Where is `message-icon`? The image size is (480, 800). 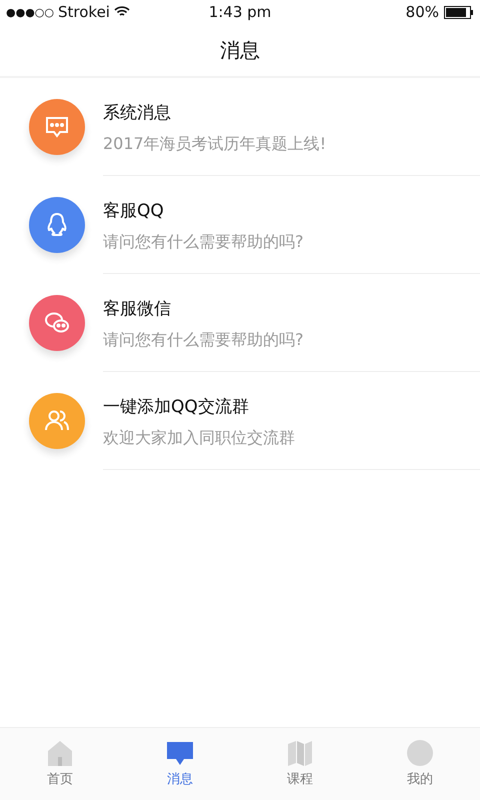
message-icon is located at coordinates (180, 753).